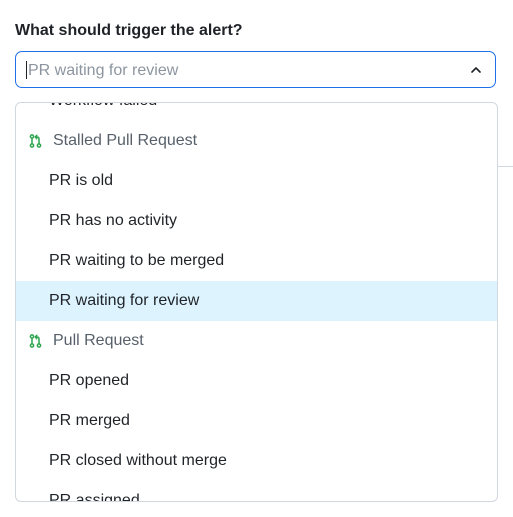 Image resolution: width=513 pixels, height=517 pixels. I want to click on dropdown-option-selected: PR waiting for review, so click(256, 301).